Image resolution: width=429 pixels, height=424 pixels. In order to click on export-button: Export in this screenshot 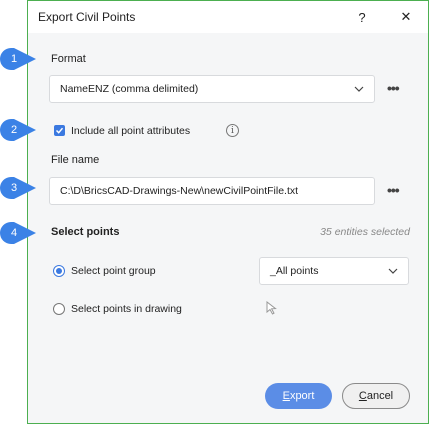, I will do `click(298, 396)`.